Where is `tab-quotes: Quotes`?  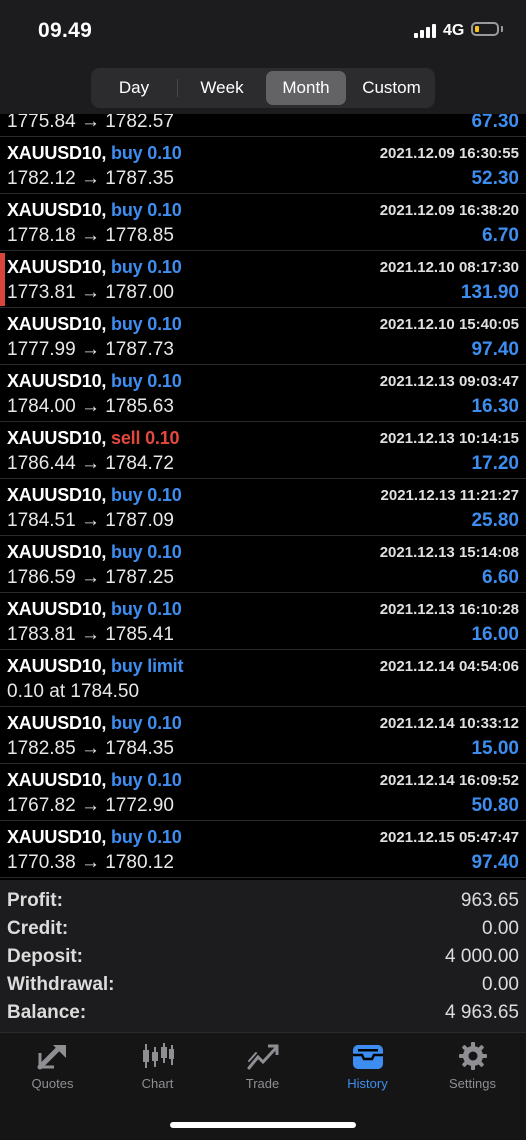 tab-quotes: Quotes is located at coordinates (52, 1071).